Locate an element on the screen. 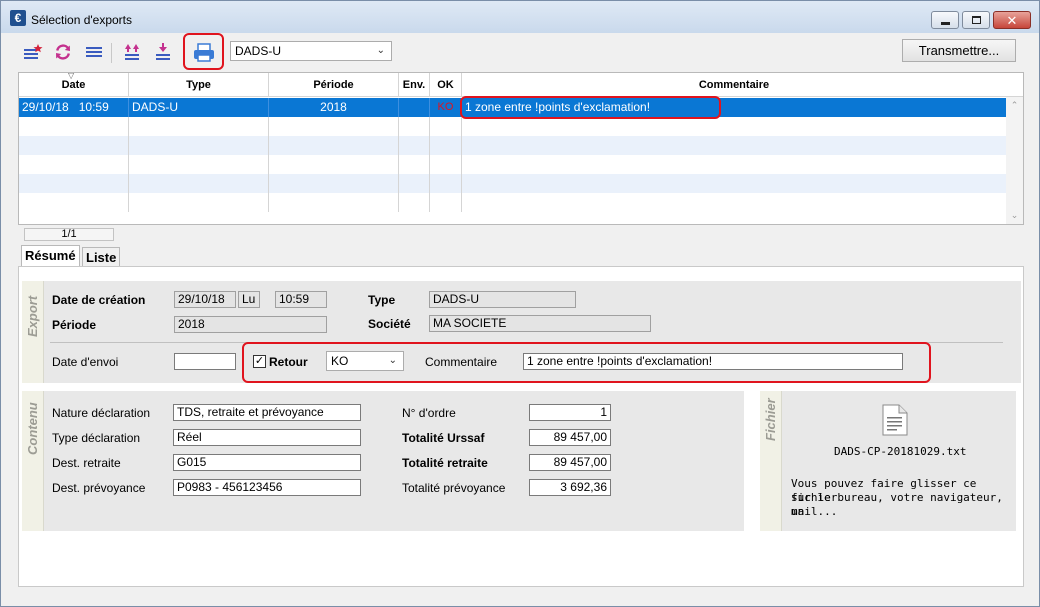 The height and width of the screenshot is (607, 1040). sort-arrow-icon: ▽ is located at coordinates (71, 76).